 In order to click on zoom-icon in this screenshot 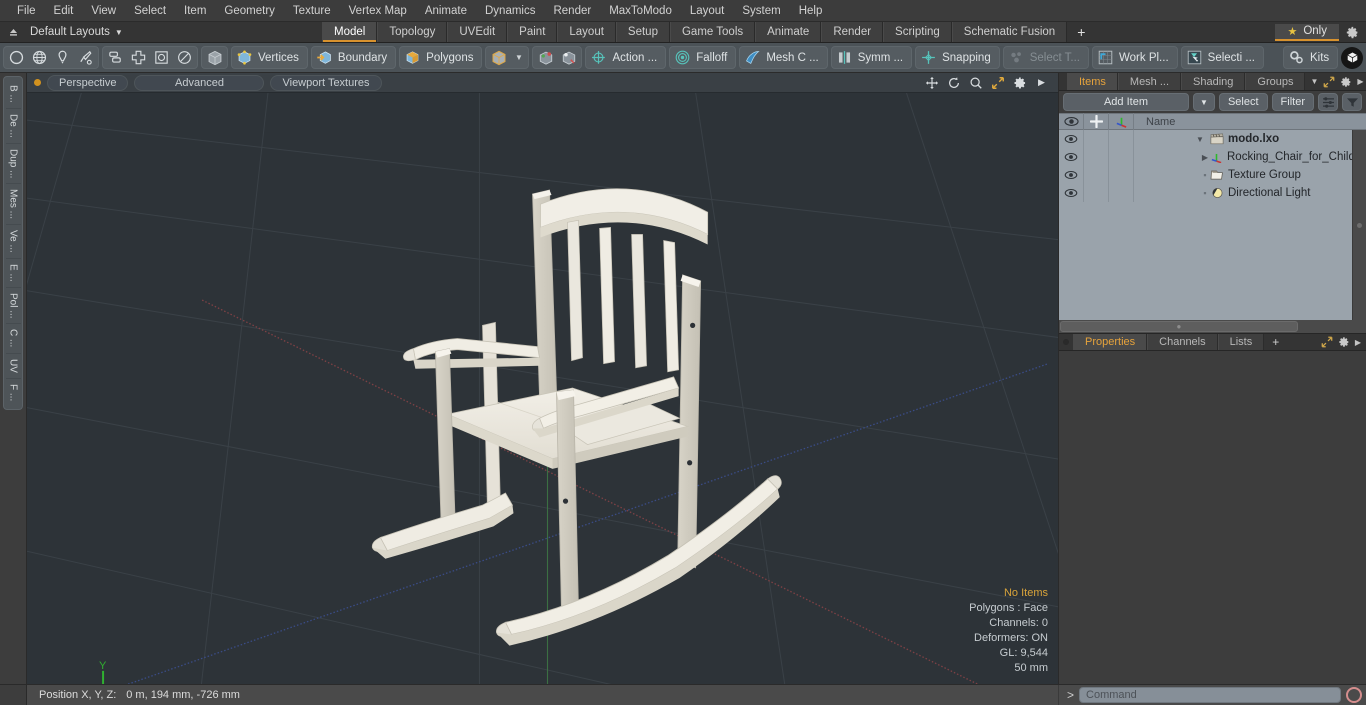, I will do `click(975, 82)`.